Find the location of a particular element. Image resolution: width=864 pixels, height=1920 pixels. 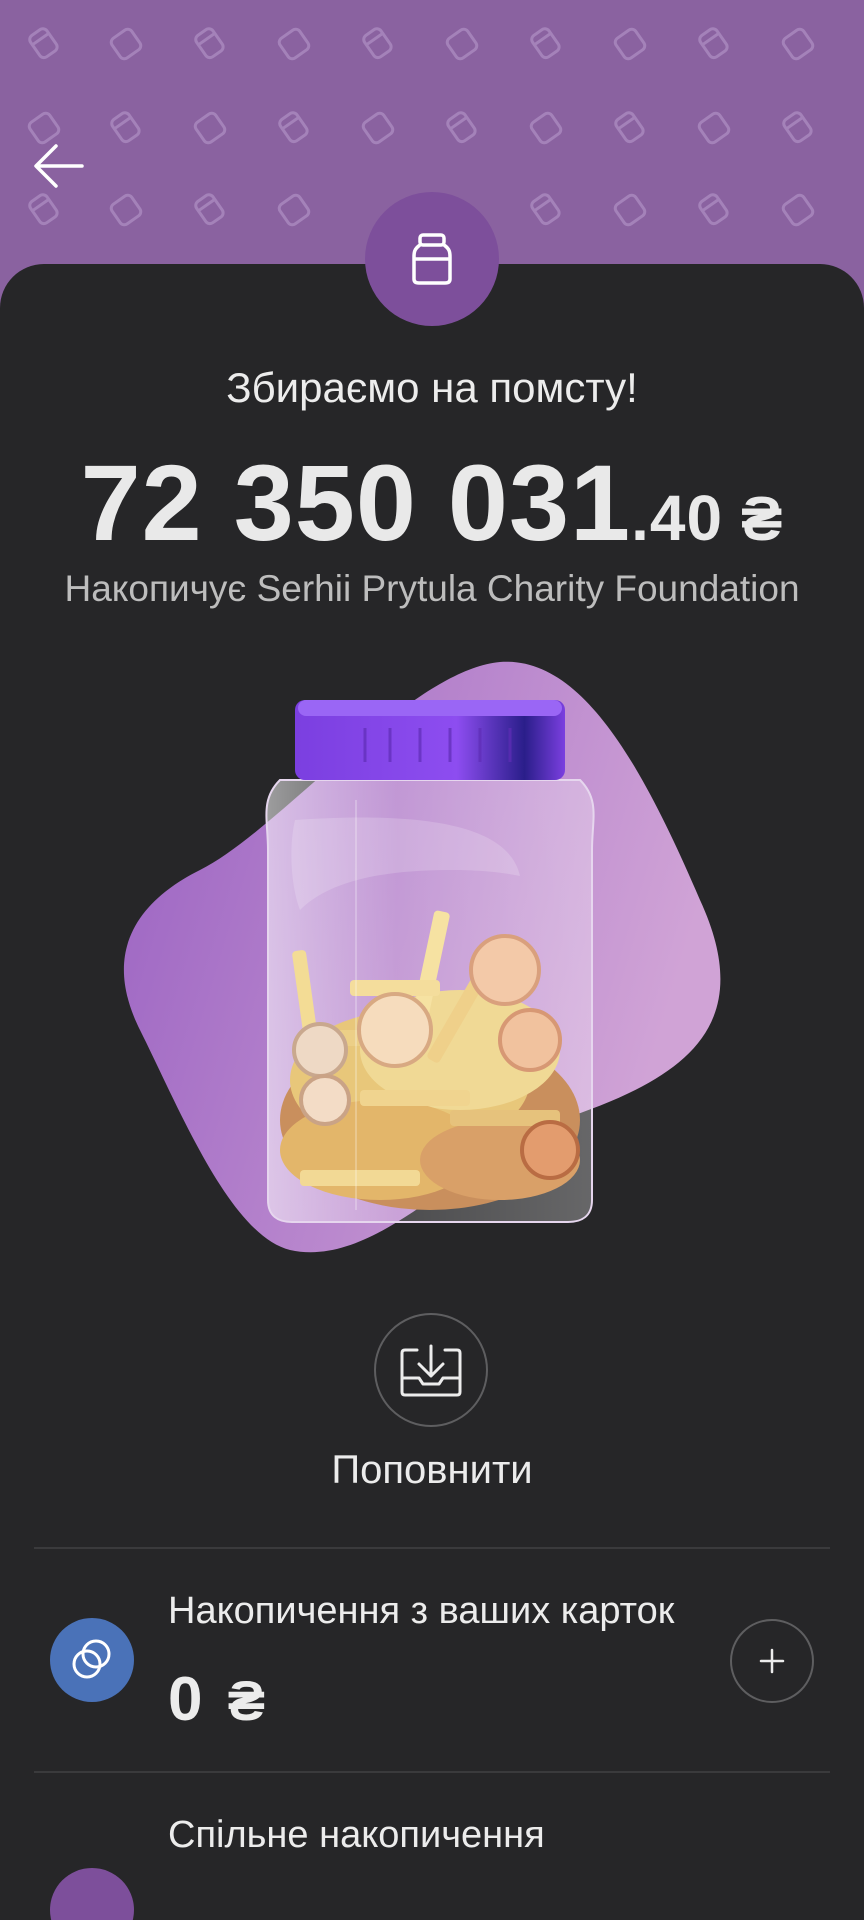

jar-balance: 72 350 031.40 ₴ is located at coordinates (432, 502).